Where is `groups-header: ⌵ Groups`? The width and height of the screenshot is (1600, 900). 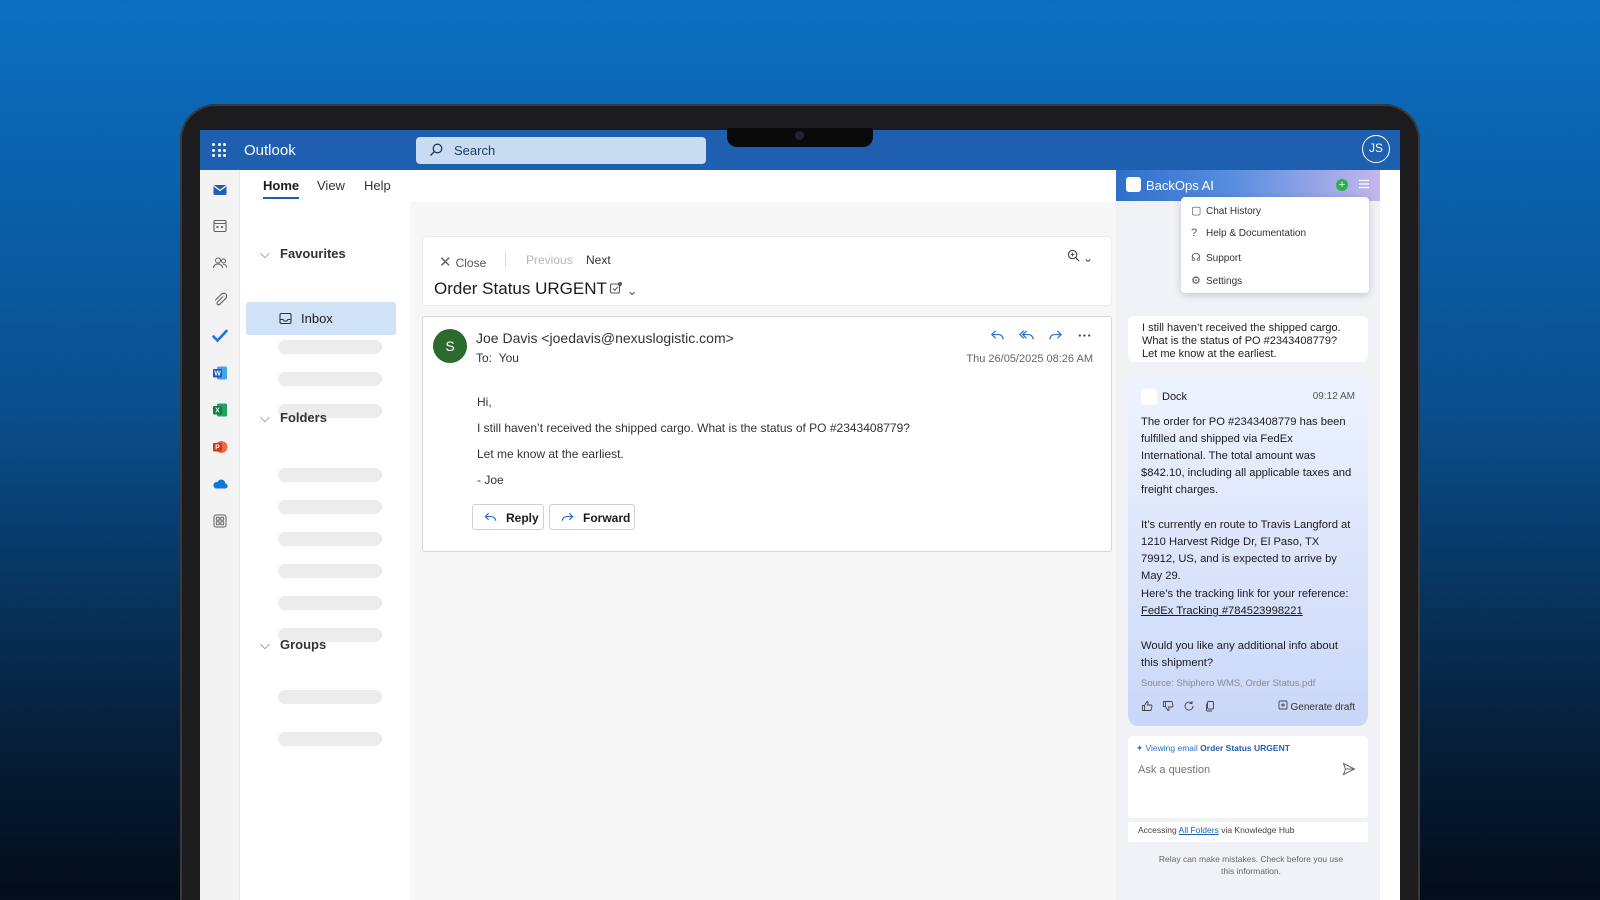 groups-header: ⌵ Groups is located at coordinates (293, 645).